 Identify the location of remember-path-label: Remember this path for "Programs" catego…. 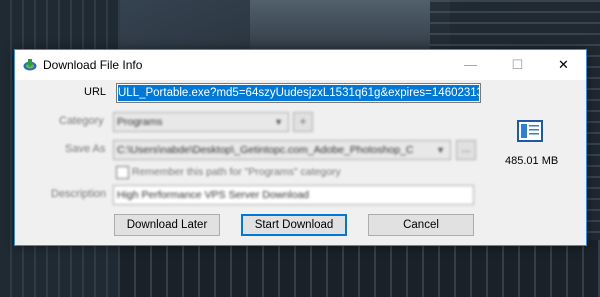
(236, 172).